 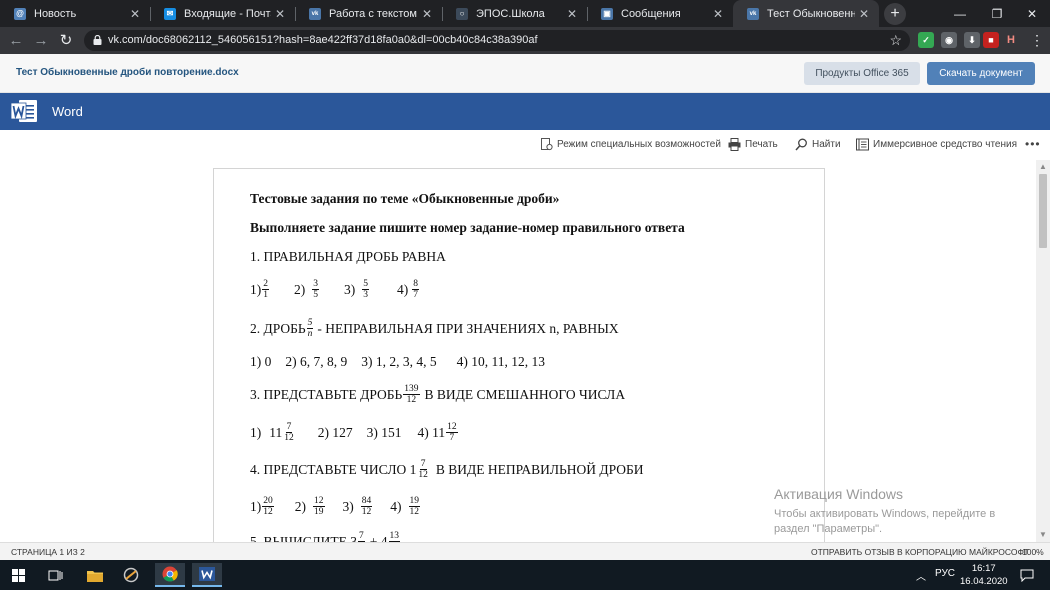 What do you see at coordinates (1043, 211) in the screenshot?
I see `scrollbar-thumb` at bounding box center [1043, 211].